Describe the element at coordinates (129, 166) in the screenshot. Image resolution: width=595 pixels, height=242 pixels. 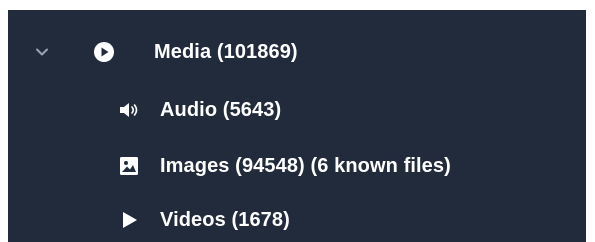
I see `image-icon` at that location.